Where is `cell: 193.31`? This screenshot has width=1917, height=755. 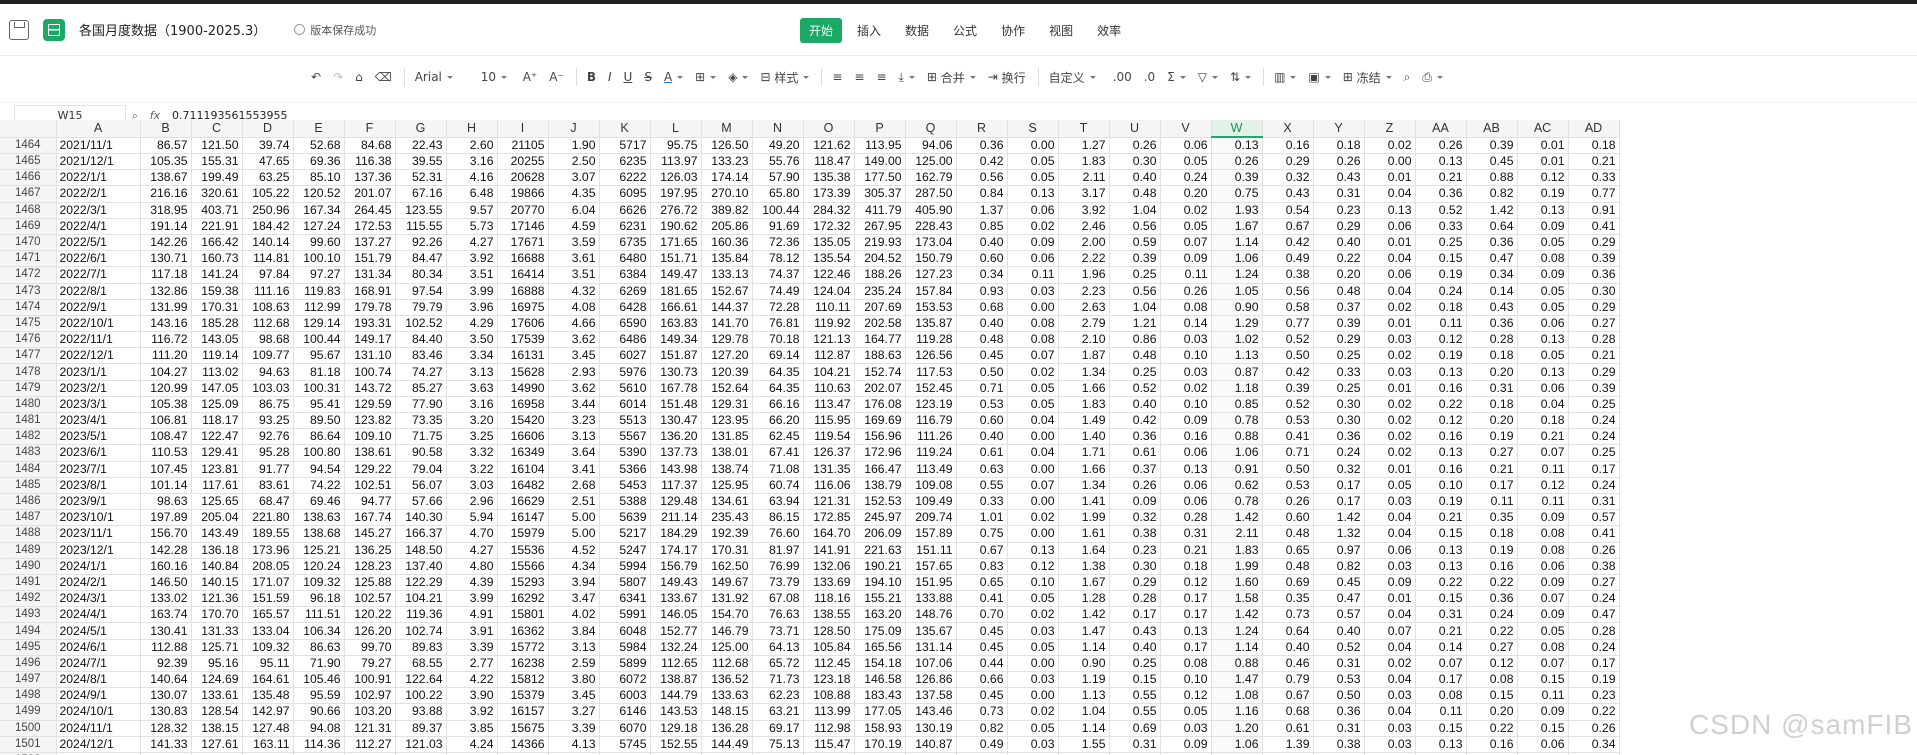
cell: 193.31 is located at coordinates (370, 324).